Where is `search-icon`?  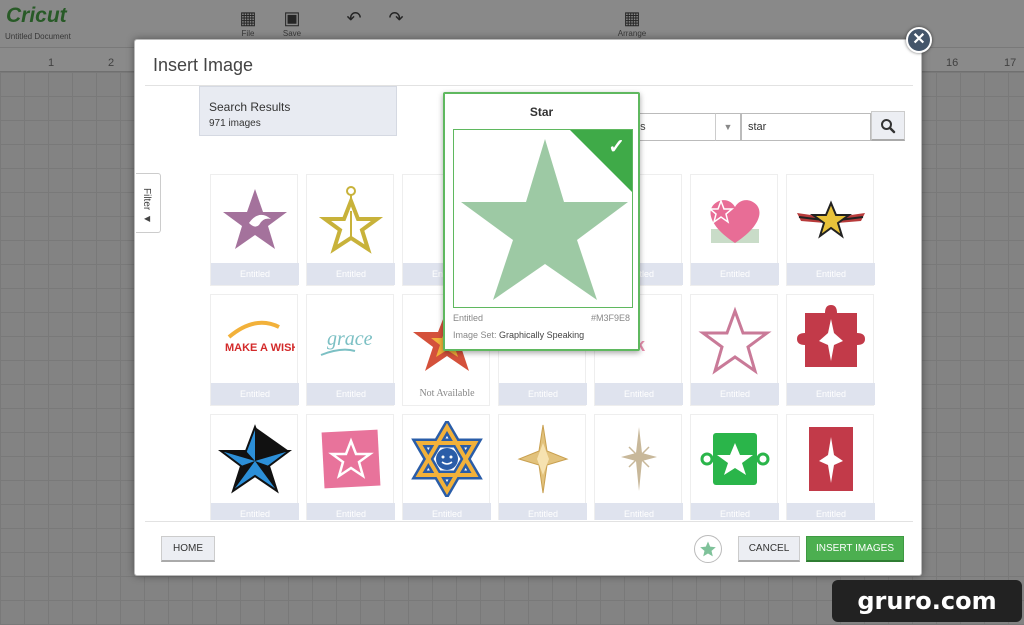 search-icon is located at coordinates (888, 126).